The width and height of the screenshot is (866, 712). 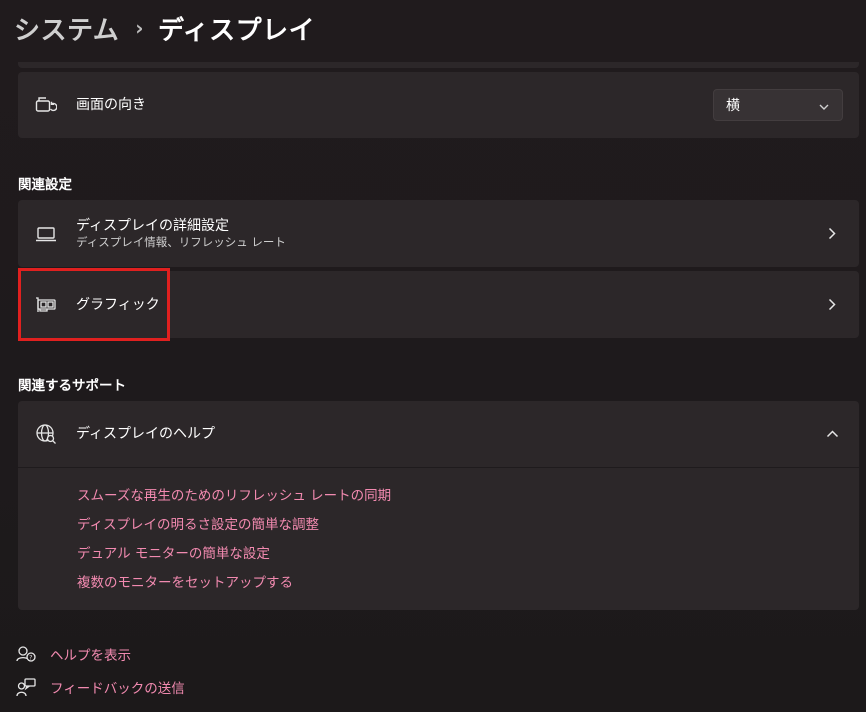 I want to click on orientation-dropdown-value: 横, so click(x=733, y=106).